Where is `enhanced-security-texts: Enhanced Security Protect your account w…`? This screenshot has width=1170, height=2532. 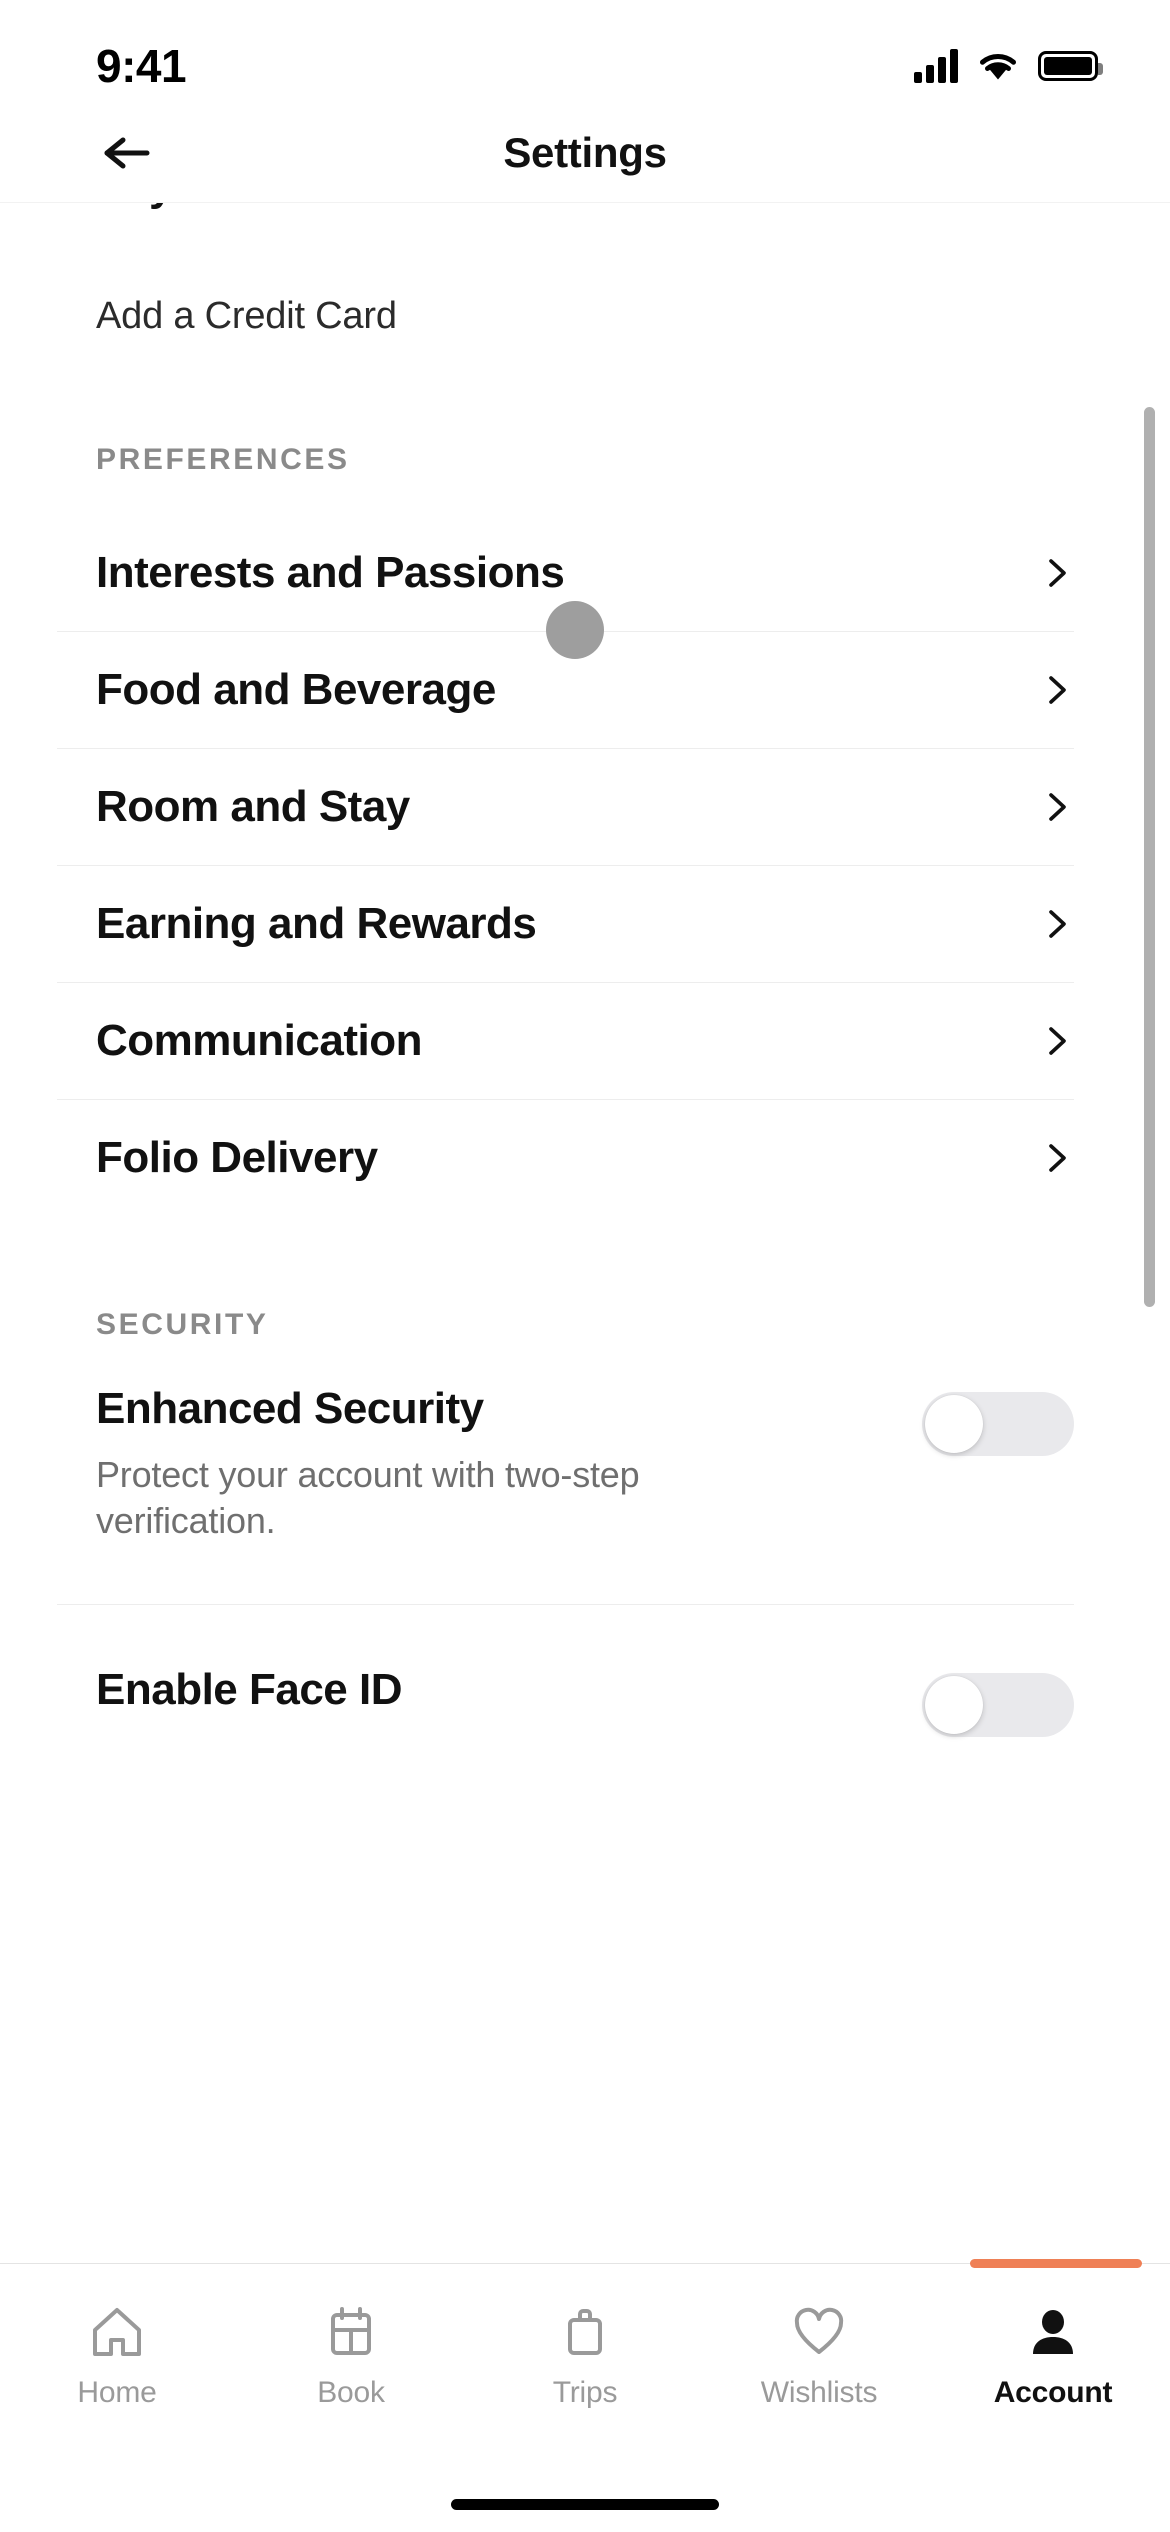 enhanced-security-texts: Enhanced Security Protect your account w… is located at coordinates (489, 1464).